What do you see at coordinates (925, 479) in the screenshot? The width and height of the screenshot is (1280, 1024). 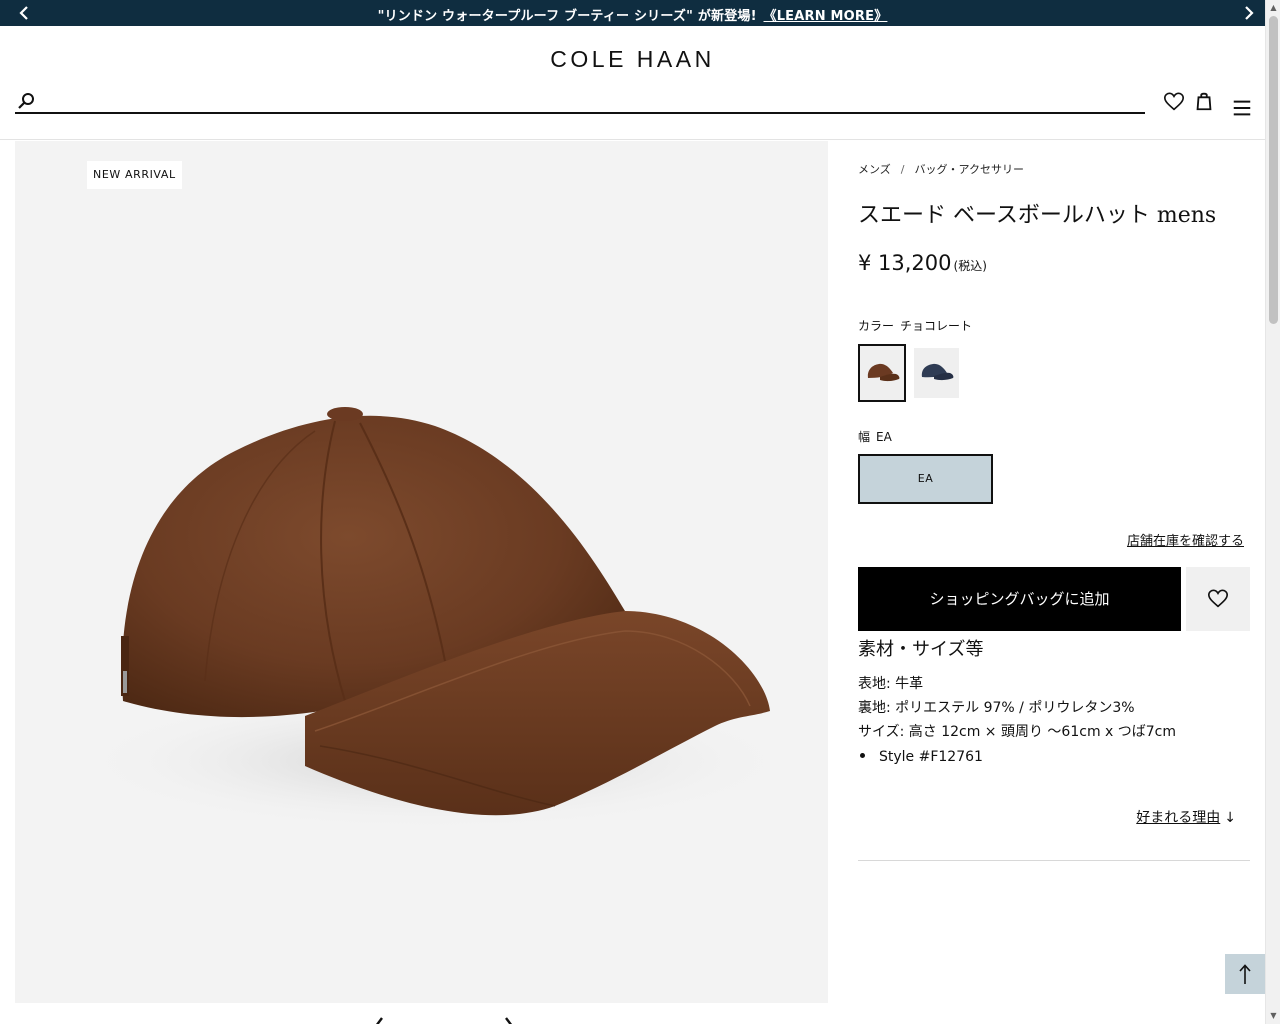 I see `width-option-ea: EA` at bounding box center [925, 479].